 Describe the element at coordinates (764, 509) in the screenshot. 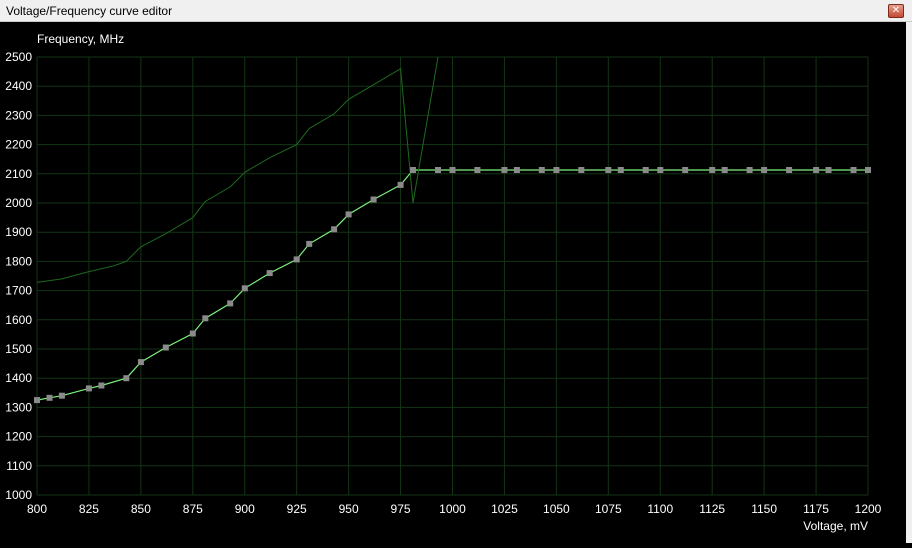

I see `x-tick-label: 1150` at that location.